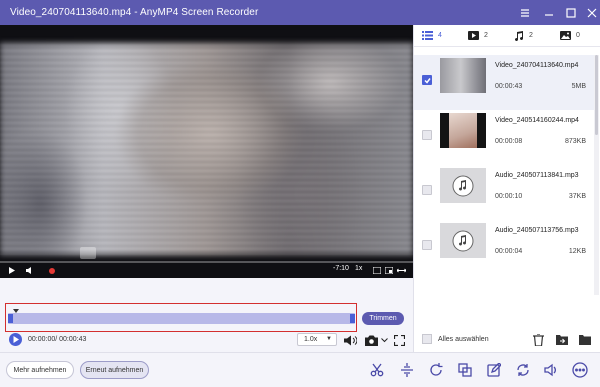  What do you see at coordinates (437, 36) in the screenshot?
I see `tab-all: 4` at bounding box center [437, 36].